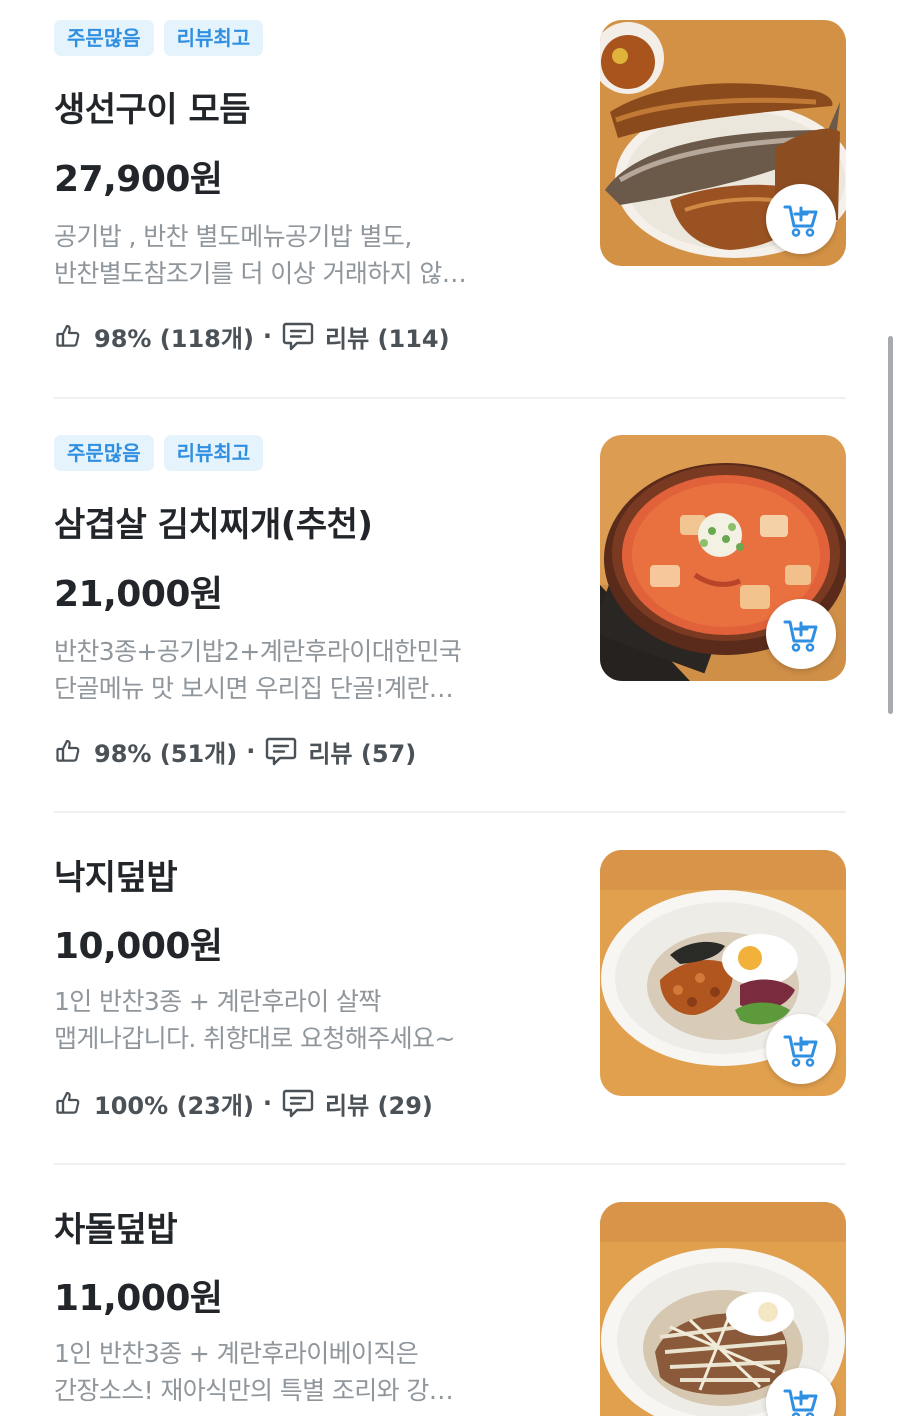 Image resolution: width=900 pixels, height=1416 pixels. What do you see at coordinates (387, 336) in the screenshot?
I see `review-count: 리뷰 (114)` at bounding box center [387, 336].